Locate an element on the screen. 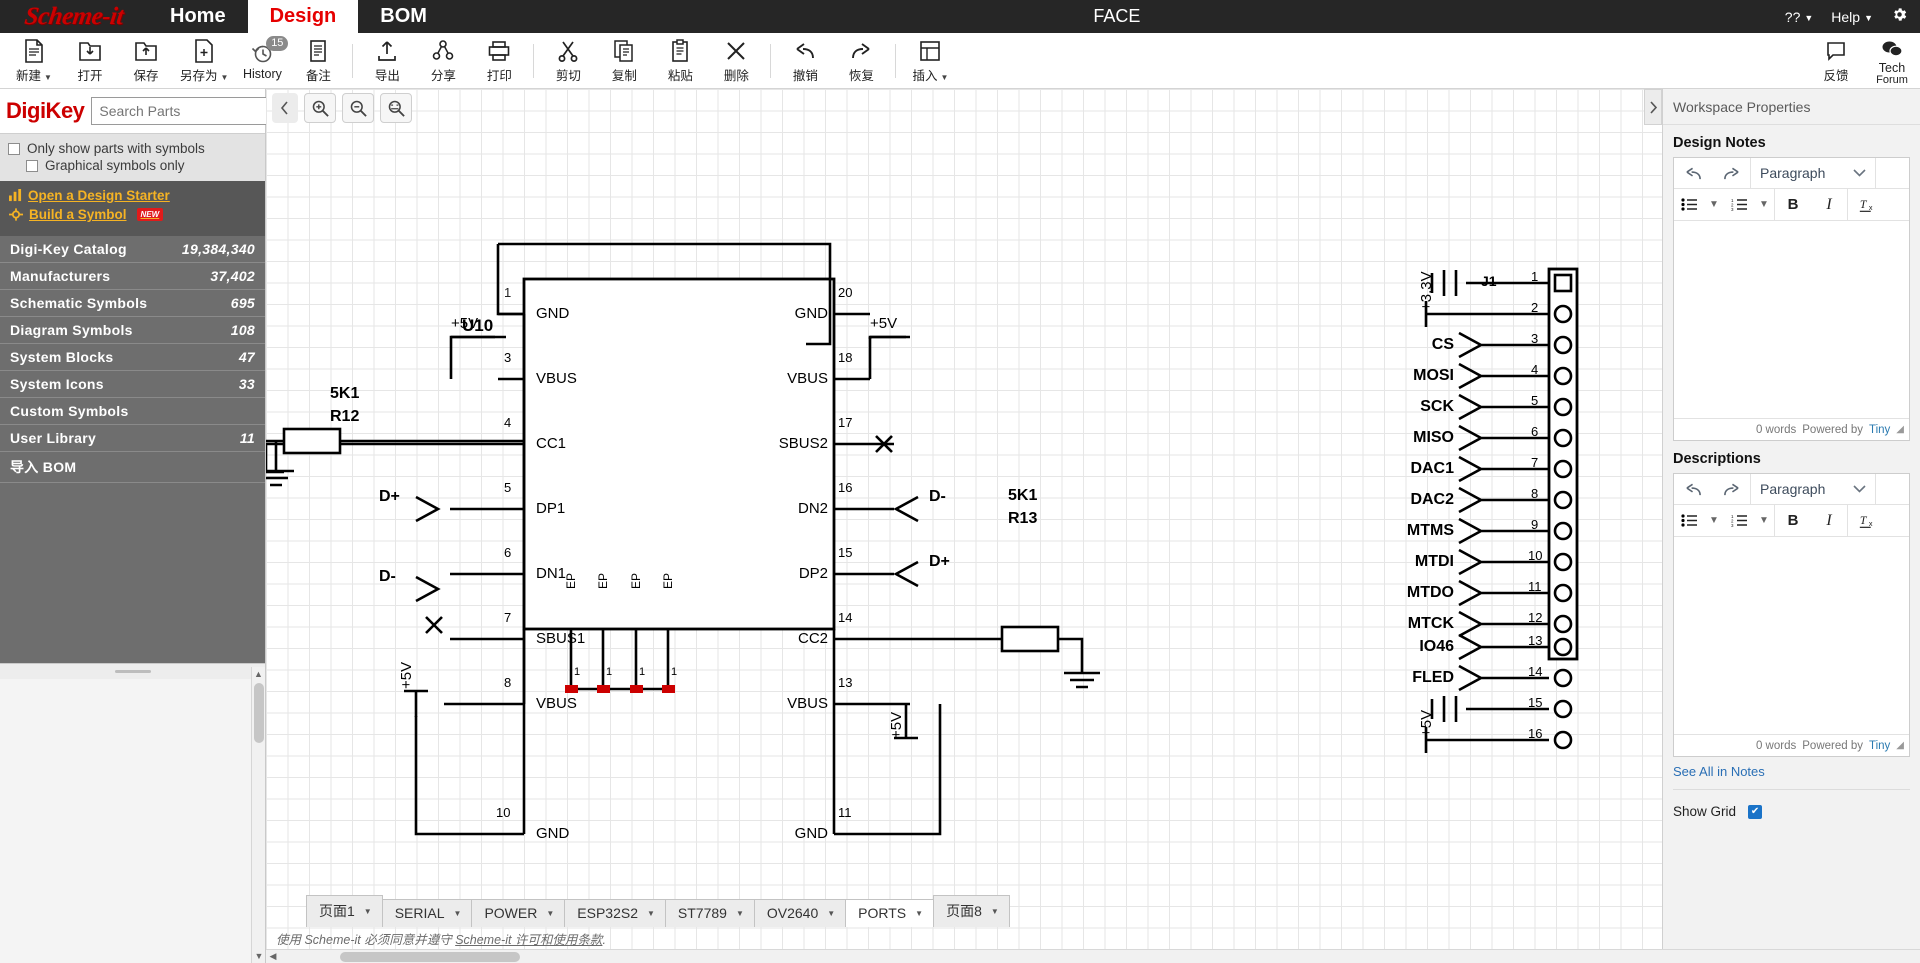 This screenshot has height=963, width=1920. toolbar-copy-button: 复制 is located at coordinates (624, 61).